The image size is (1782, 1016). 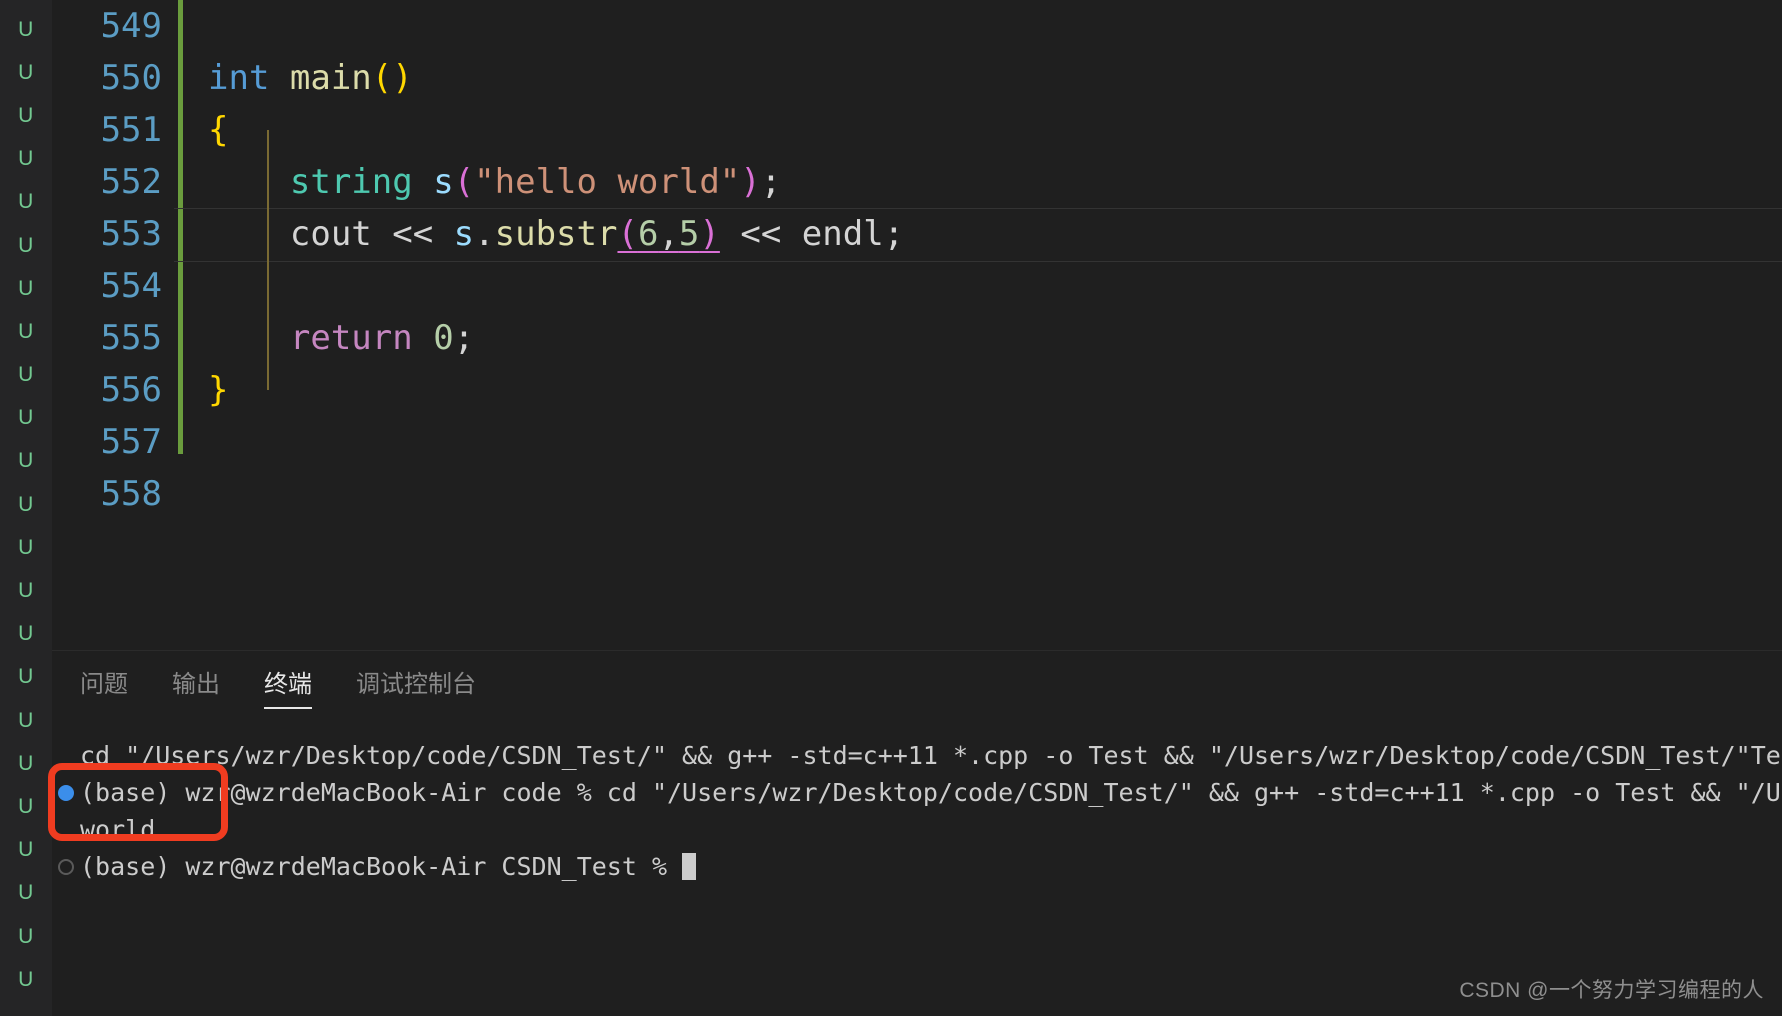 What do you see at coordinates (131, 286) in the screenshot?
I see `line-number: 554` at bounding box center [131, 286].